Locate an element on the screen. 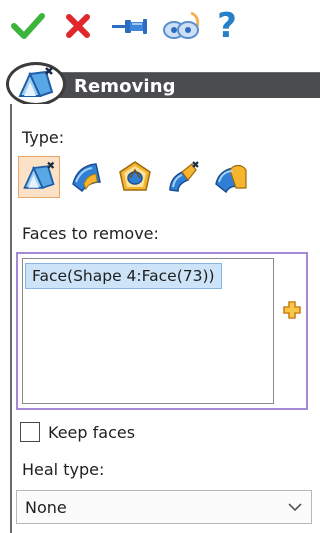 The height and width of the screenshot is (533, 320). help-button: ? is located at coordinates (227, 26).